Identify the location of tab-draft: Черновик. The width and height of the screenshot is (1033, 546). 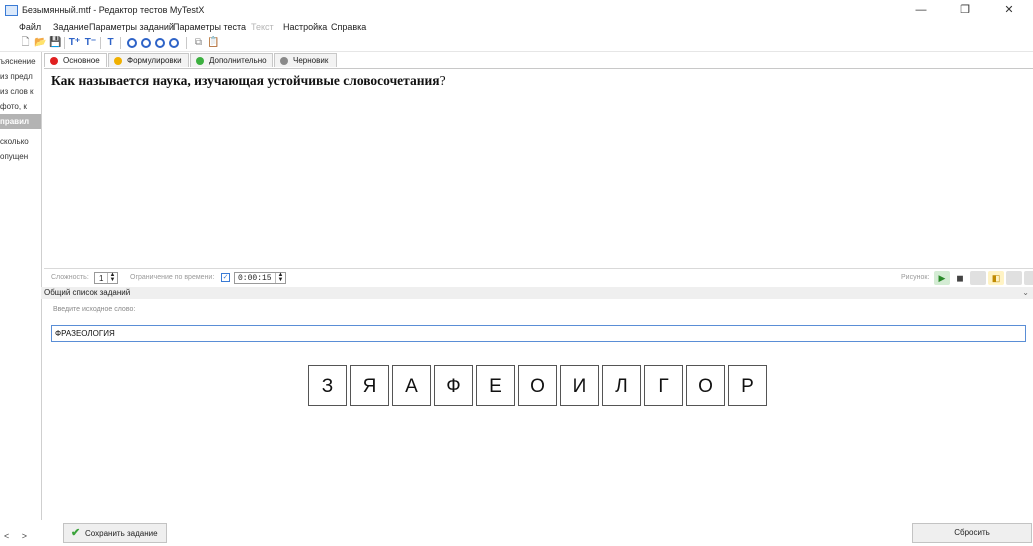
(305, 60).